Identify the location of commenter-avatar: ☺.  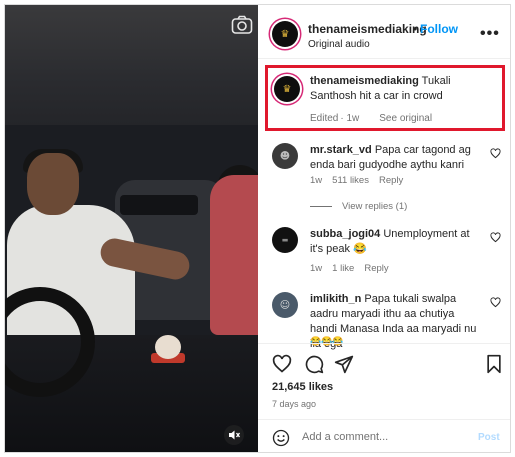
(285, 305).